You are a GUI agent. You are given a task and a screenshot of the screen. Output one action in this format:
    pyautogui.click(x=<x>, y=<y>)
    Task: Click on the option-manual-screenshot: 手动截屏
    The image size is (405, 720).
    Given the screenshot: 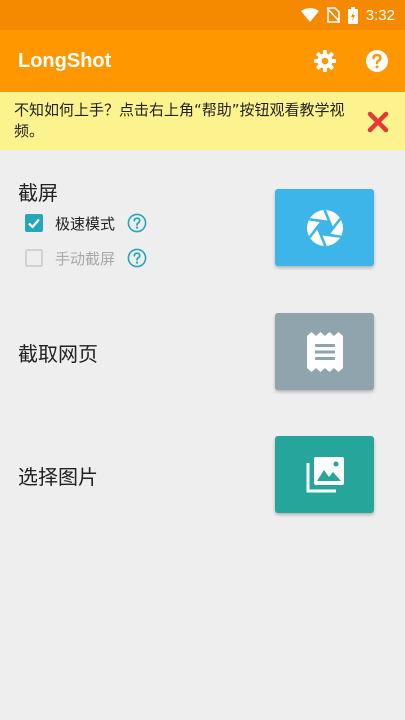 What is the action you would take?
    pyautogui.click(x=86, y=258)
    